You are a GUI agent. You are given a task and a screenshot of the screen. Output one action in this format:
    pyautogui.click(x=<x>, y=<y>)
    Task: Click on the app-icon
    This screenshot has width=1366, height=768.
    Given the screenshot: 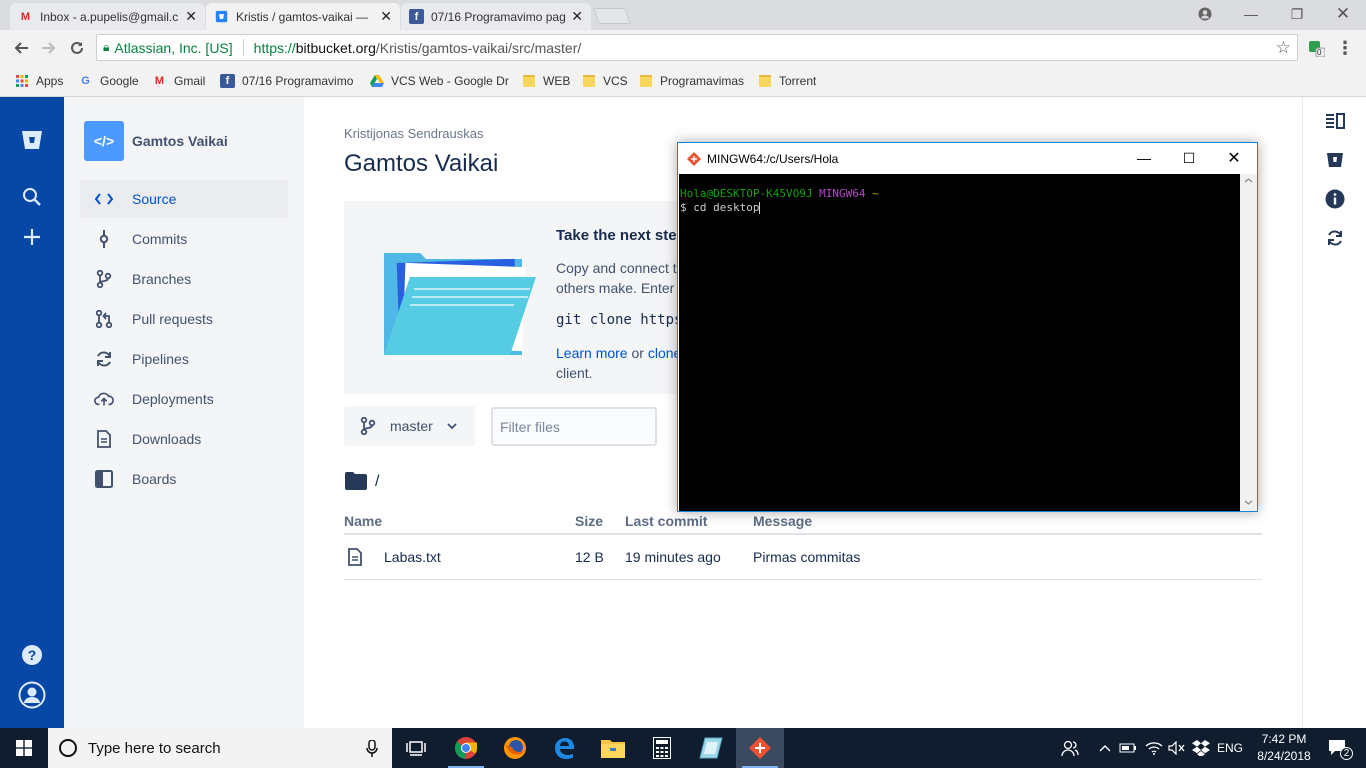 What is the action you would take?
    pyautogui.click(x=711, y=748)
    